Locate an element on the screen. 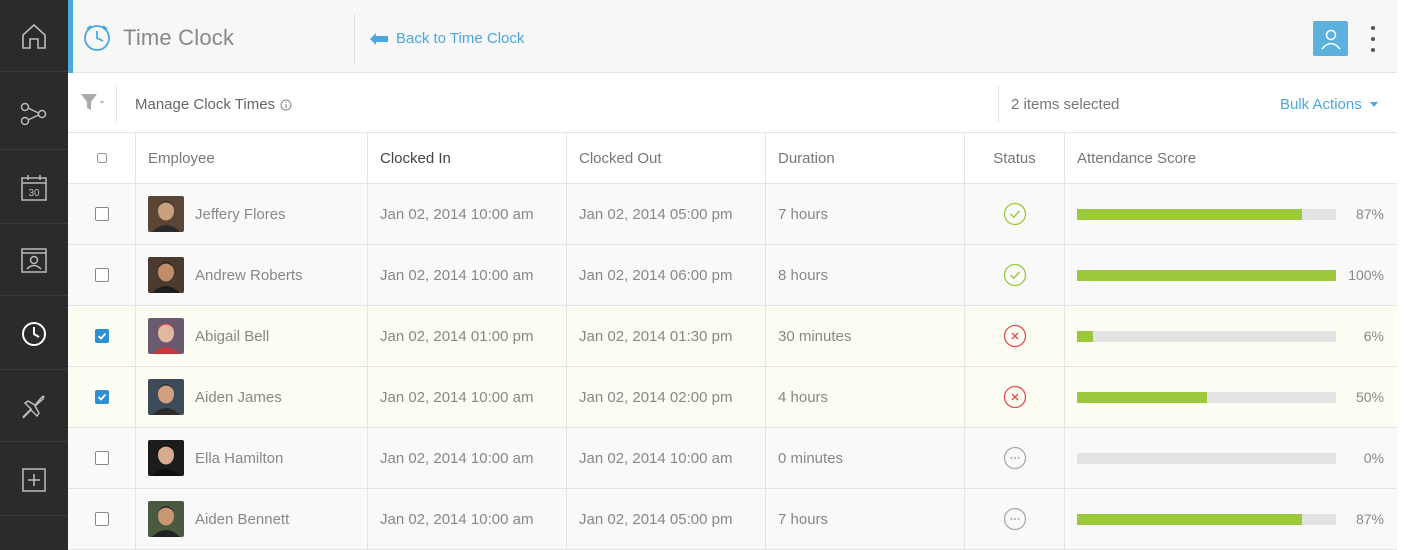 This screenshot has width=1410, height=550. selection-count: 2 items selected is located at coordinates (1065, 104).